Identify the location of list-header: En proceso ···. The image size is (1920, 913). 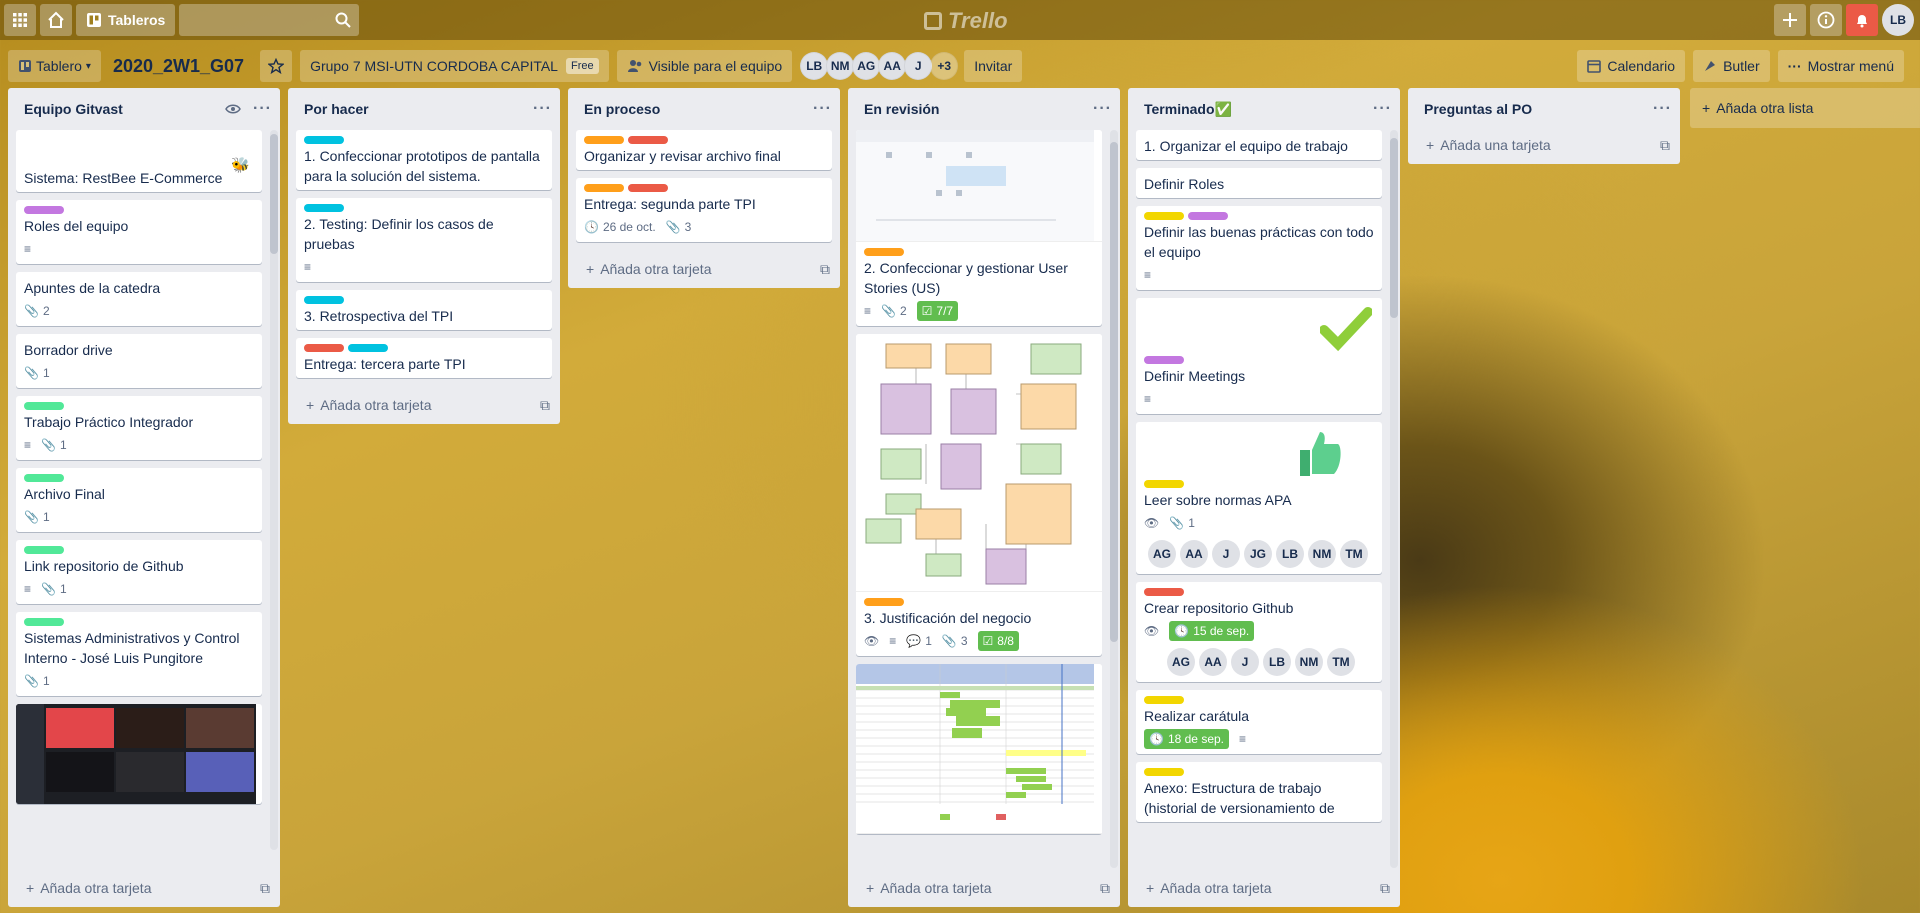
(704, 109).